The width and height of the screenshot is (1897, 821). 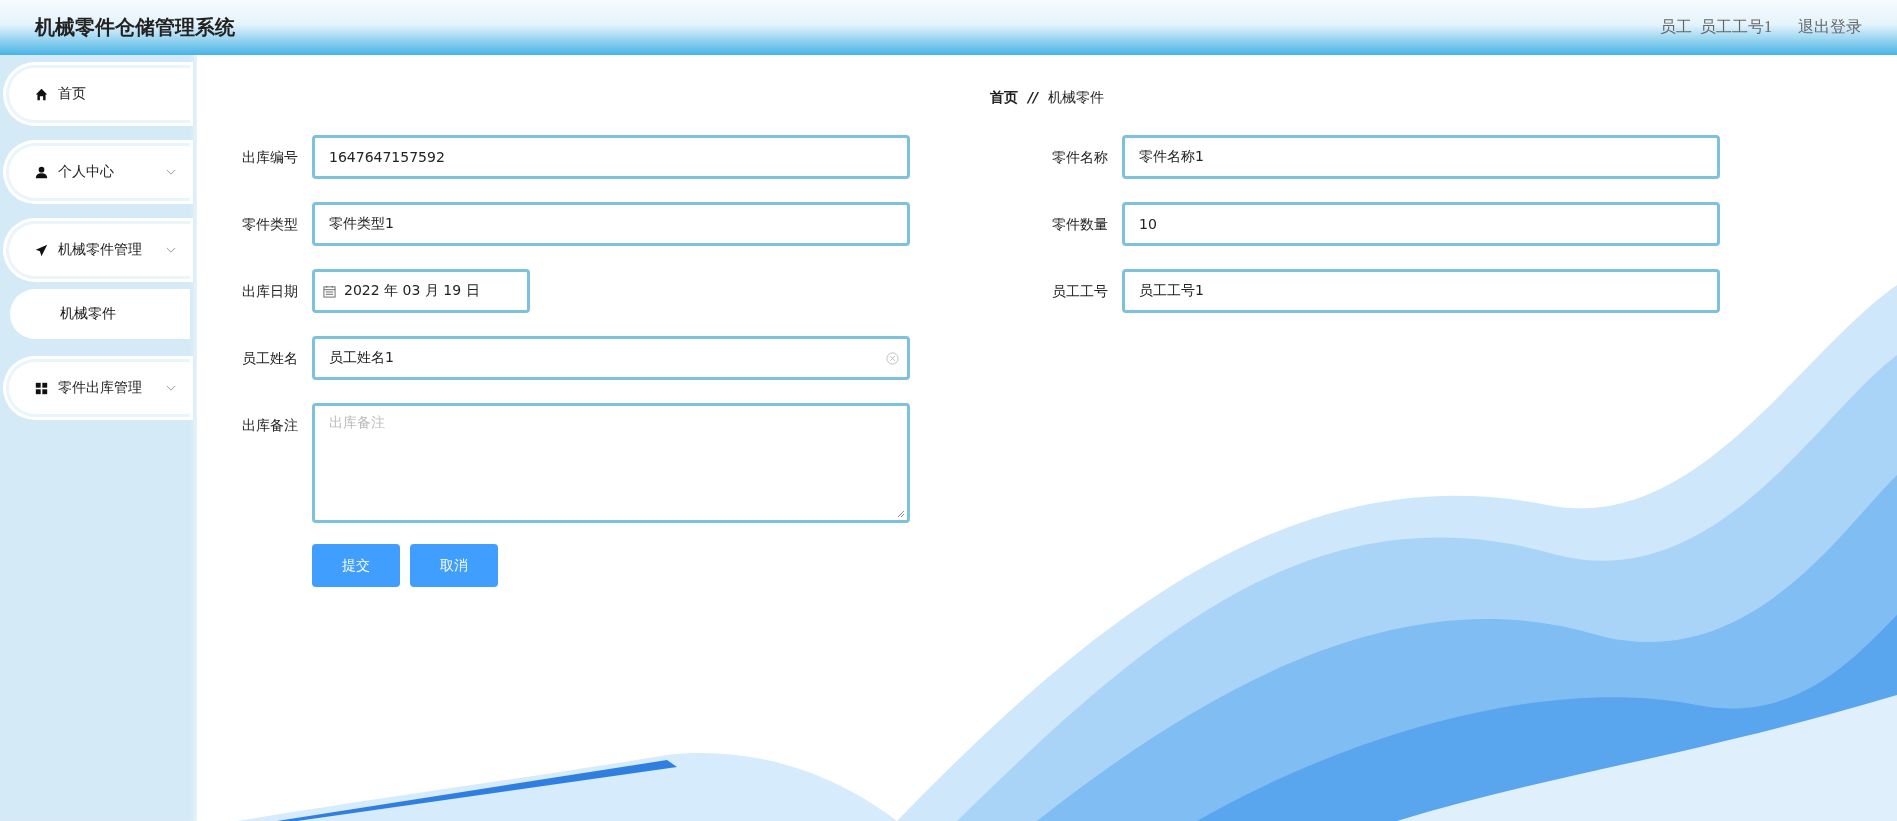 I want to click on input-field: 员工工号1, so click(x=1421, y=291).